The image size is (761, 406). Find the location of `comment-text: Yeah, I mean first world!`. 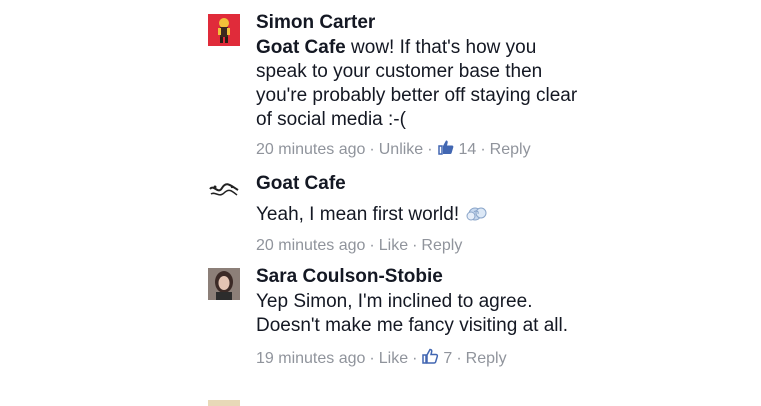

comment-text: Yeah, I mean first world! is located at coordinates (421, 215).